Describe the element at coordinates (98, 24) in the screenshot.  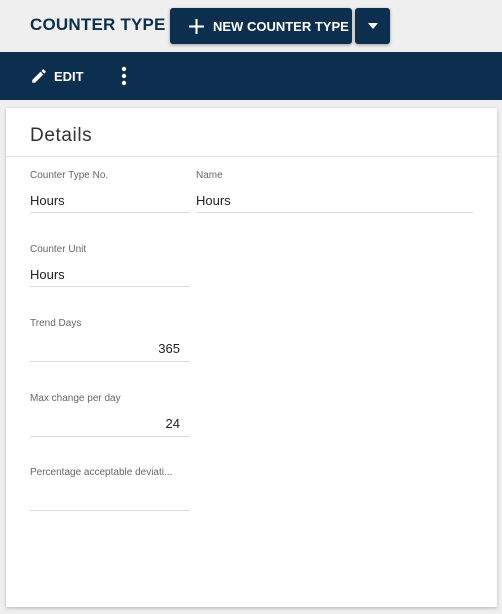
I see `page-title: COUNTER TYPE` at that location.